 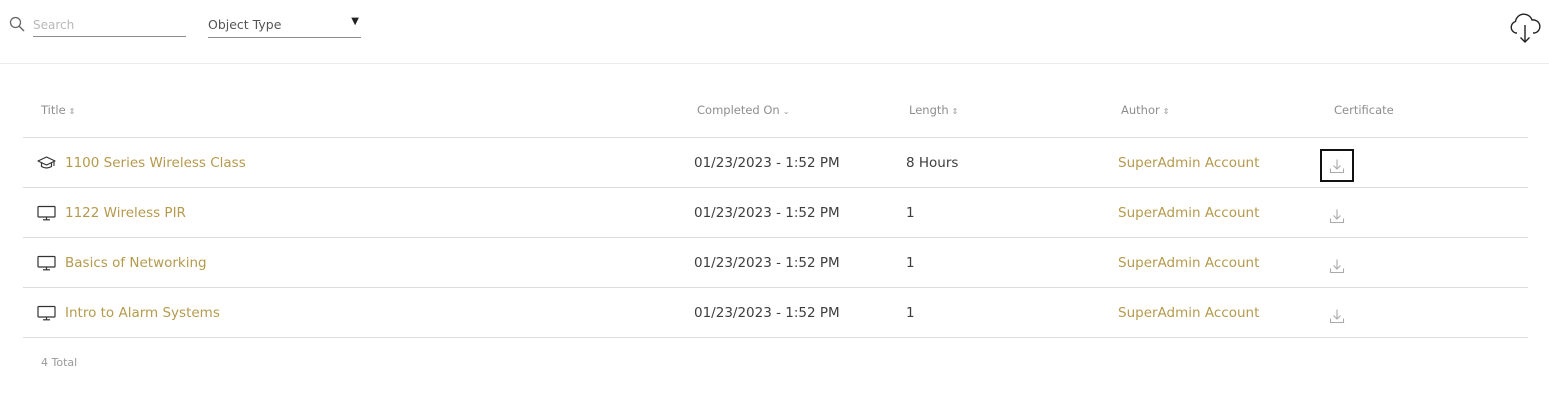 I want to click on header-completed-on: Completed On ⌄, so click(x=743, y=110).